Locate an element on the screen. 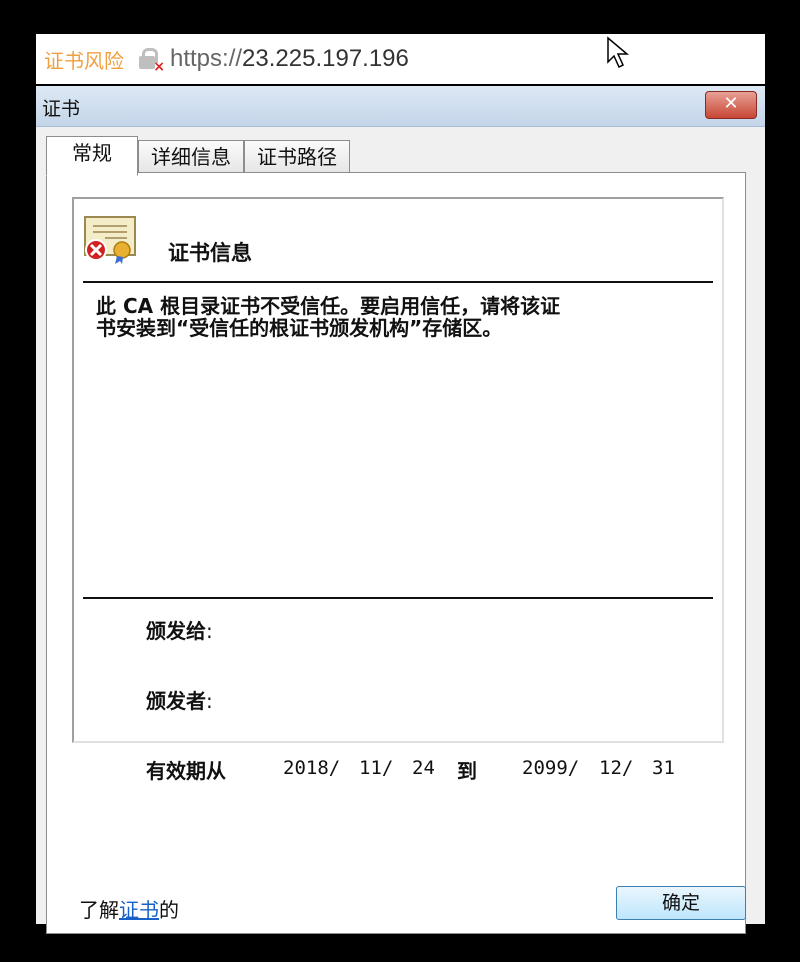 This screenshot has width=800, height=962. dialog-titlebar: 证书 ✕ is located at coordinates (400, 106).